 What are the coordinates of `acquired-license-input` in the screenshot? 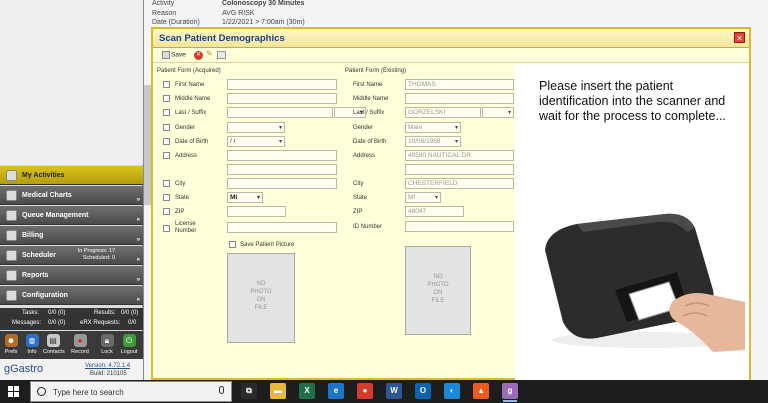 It's located at (282, 227).